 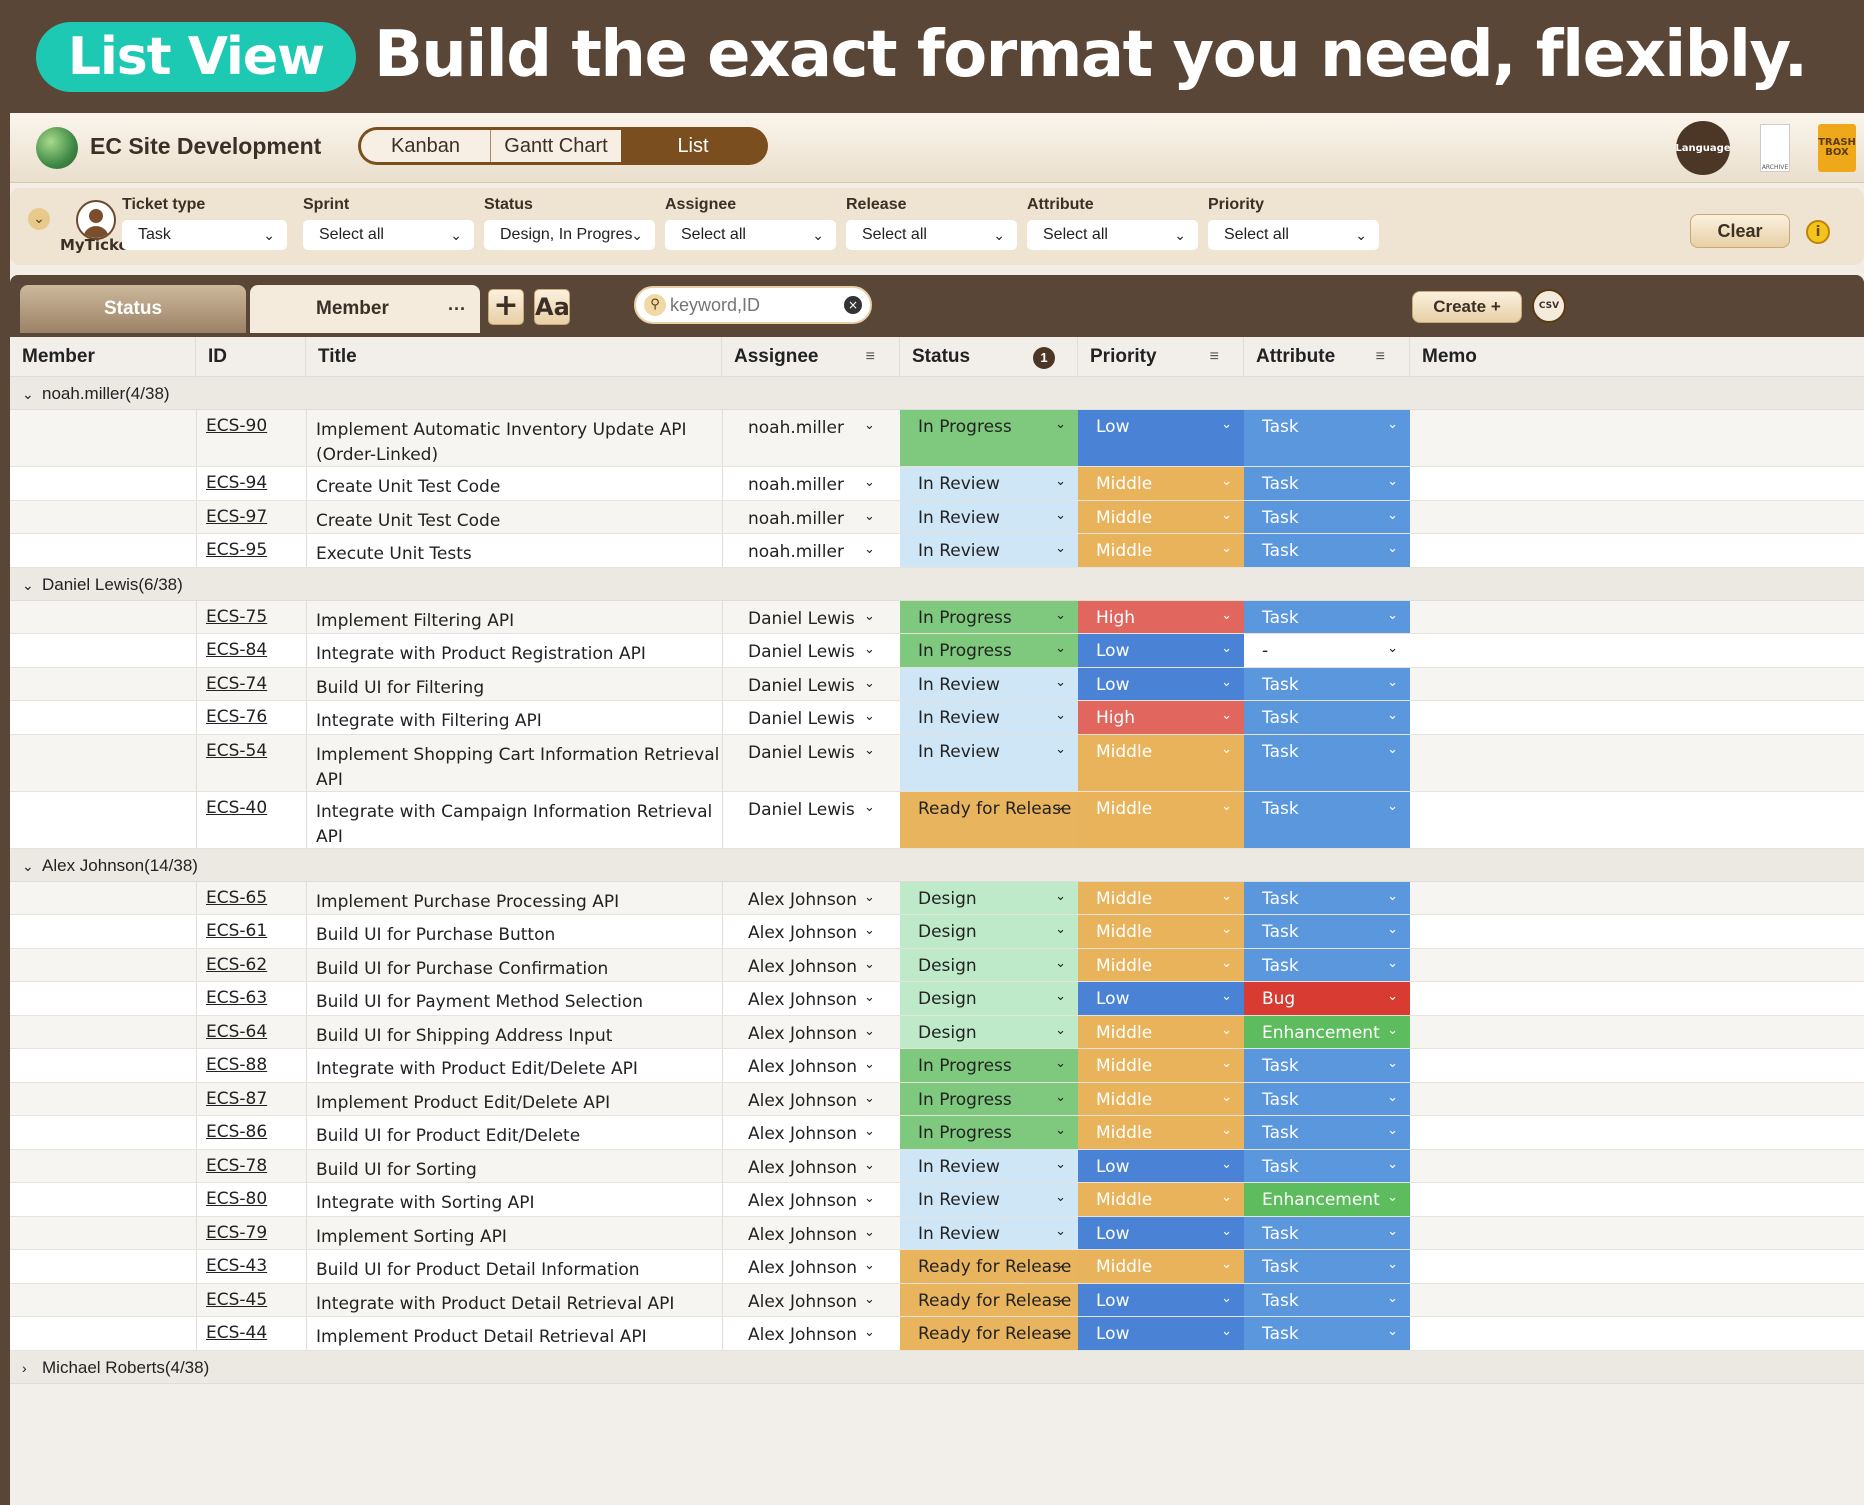 I want to click on ticket-id-link: ECS-63, so click(x=256, y=998).